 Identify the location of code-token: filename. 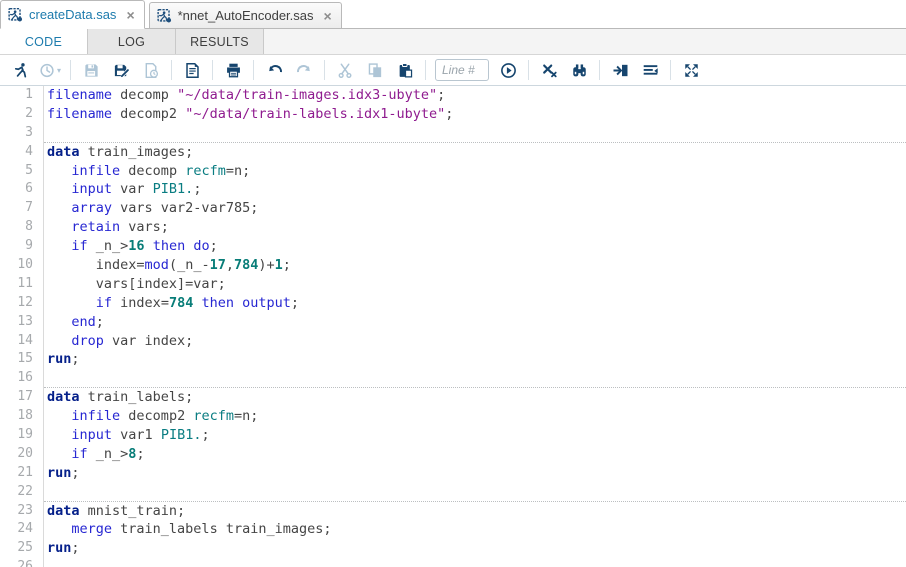
(80, 95).